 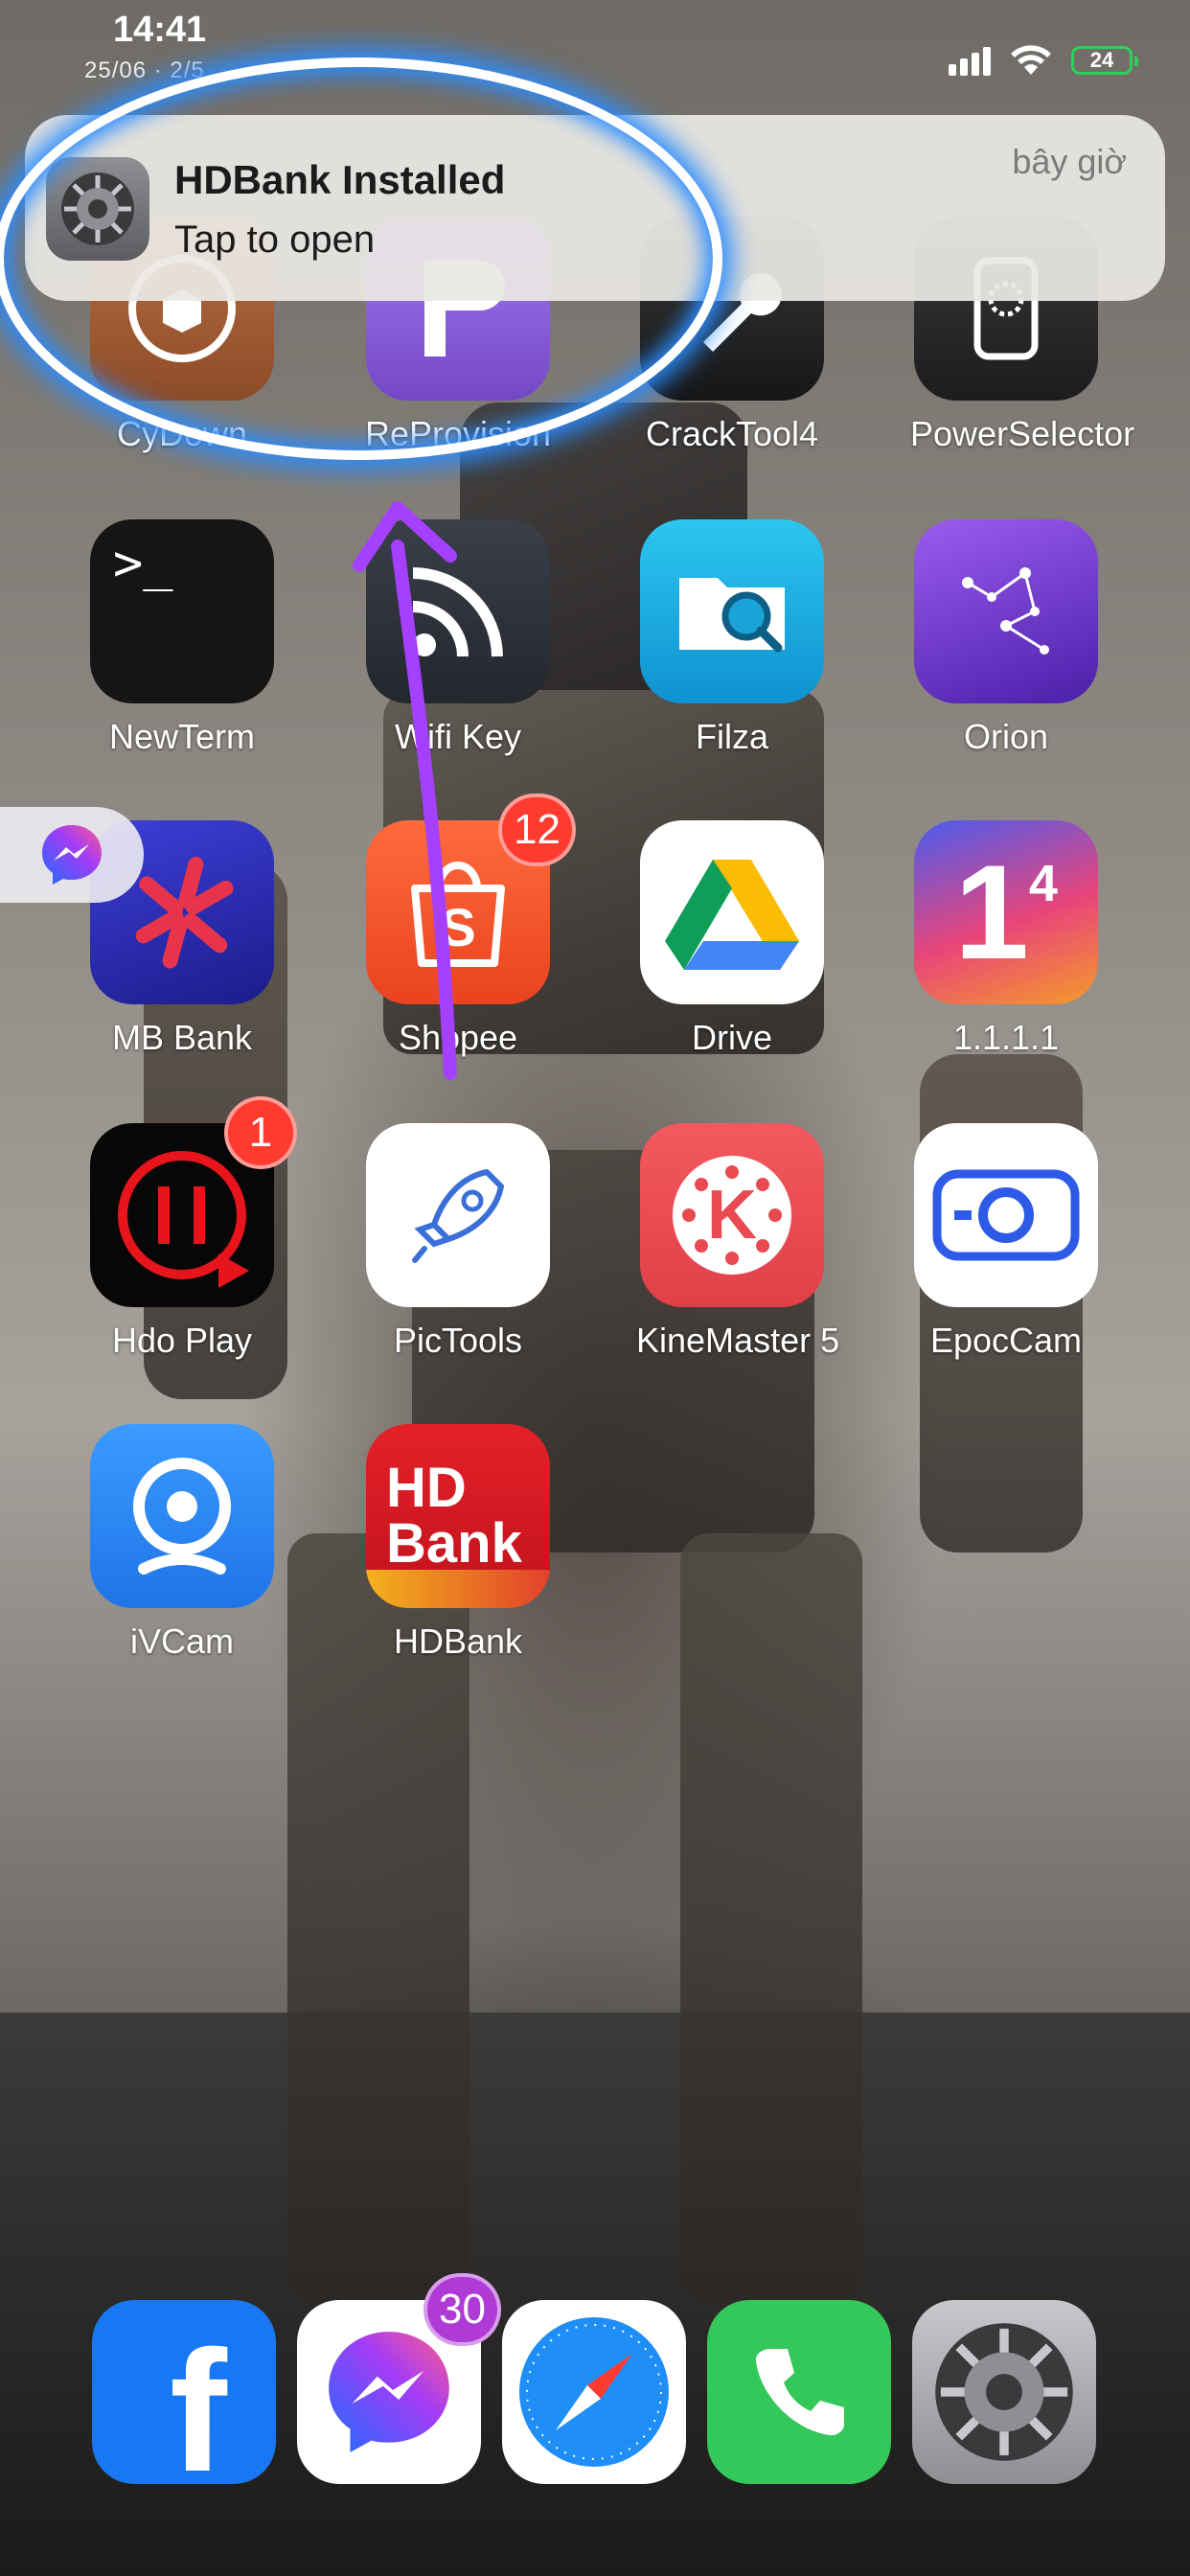 I want to click on kinemaster-letter: K, so click(x=732, y=1215).